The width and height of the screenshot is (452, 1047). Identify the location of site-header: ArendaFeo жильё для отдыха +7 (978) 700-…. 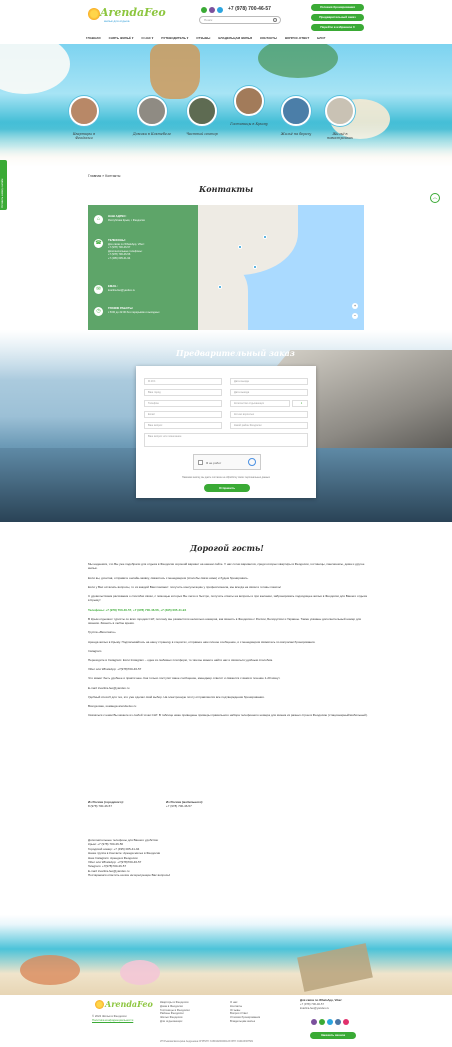
(226, 22).